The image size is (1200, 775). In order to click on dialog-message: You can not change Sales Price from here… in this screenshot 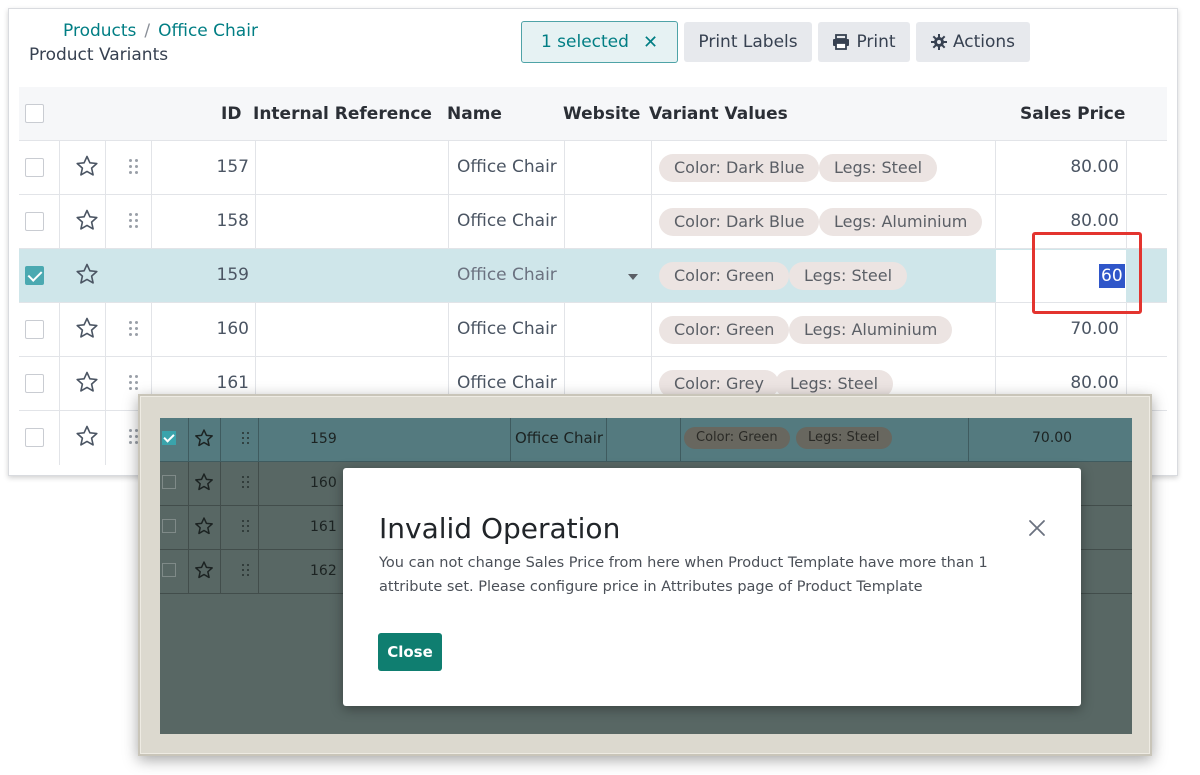, I will do `click(683, 575)`.